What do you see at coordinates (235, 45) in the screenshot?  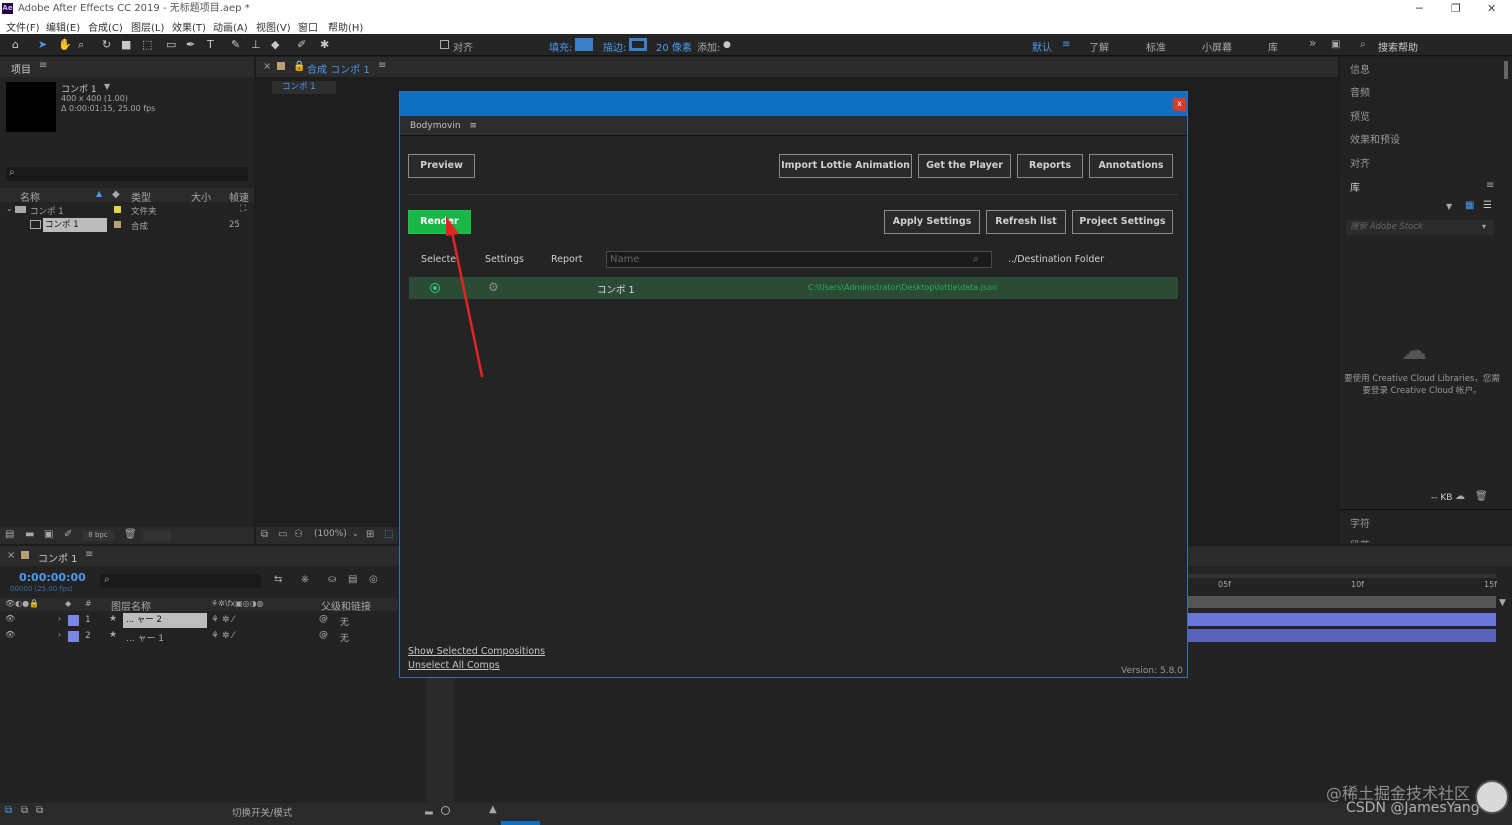 I see `brush-tool-icon: ✎` at bounding box center [235, 45].